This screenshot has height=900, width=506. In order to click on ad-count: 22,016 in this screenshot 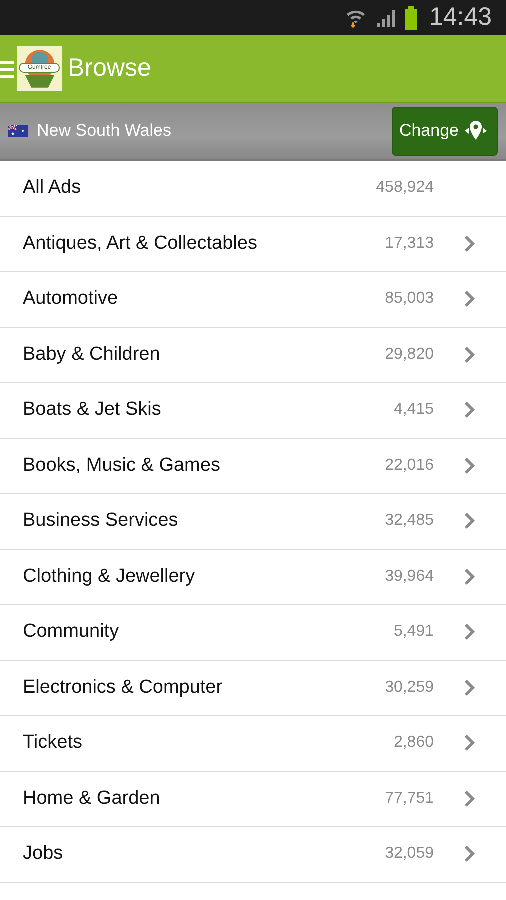, I will do `click(409, 465)`.